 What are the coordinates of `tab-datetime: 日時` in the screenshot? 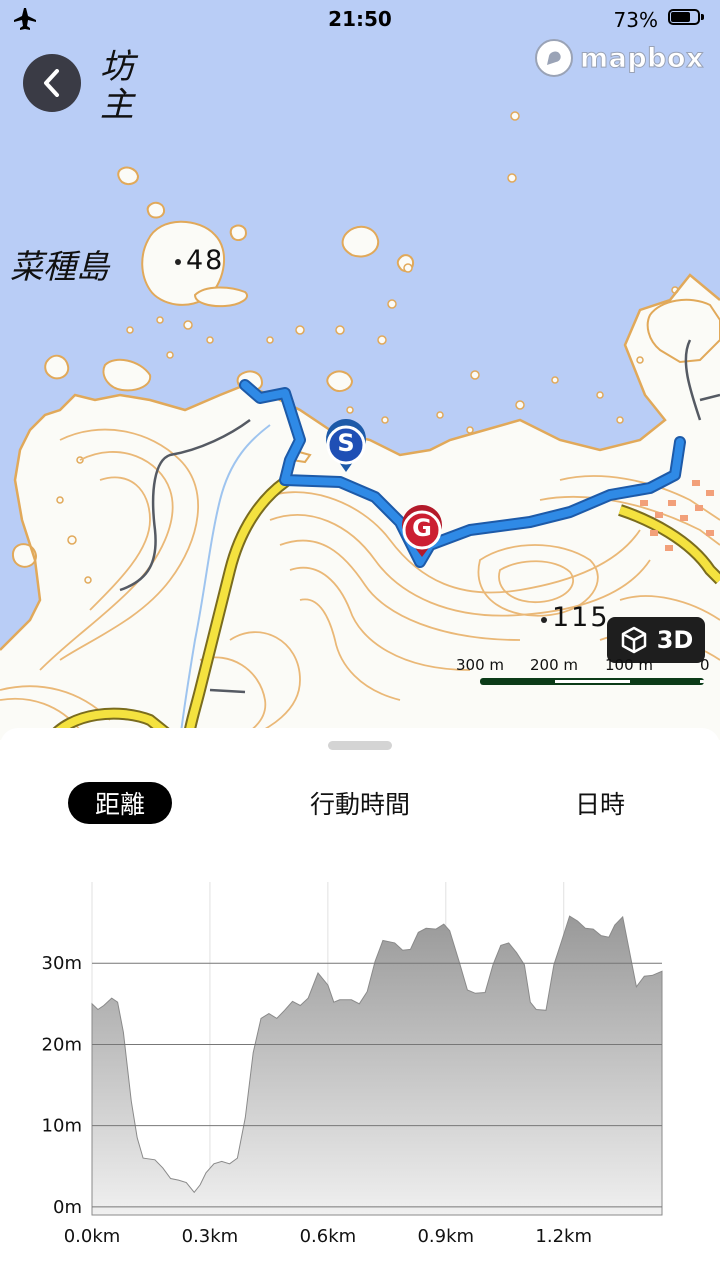 It's located at (600, 803).